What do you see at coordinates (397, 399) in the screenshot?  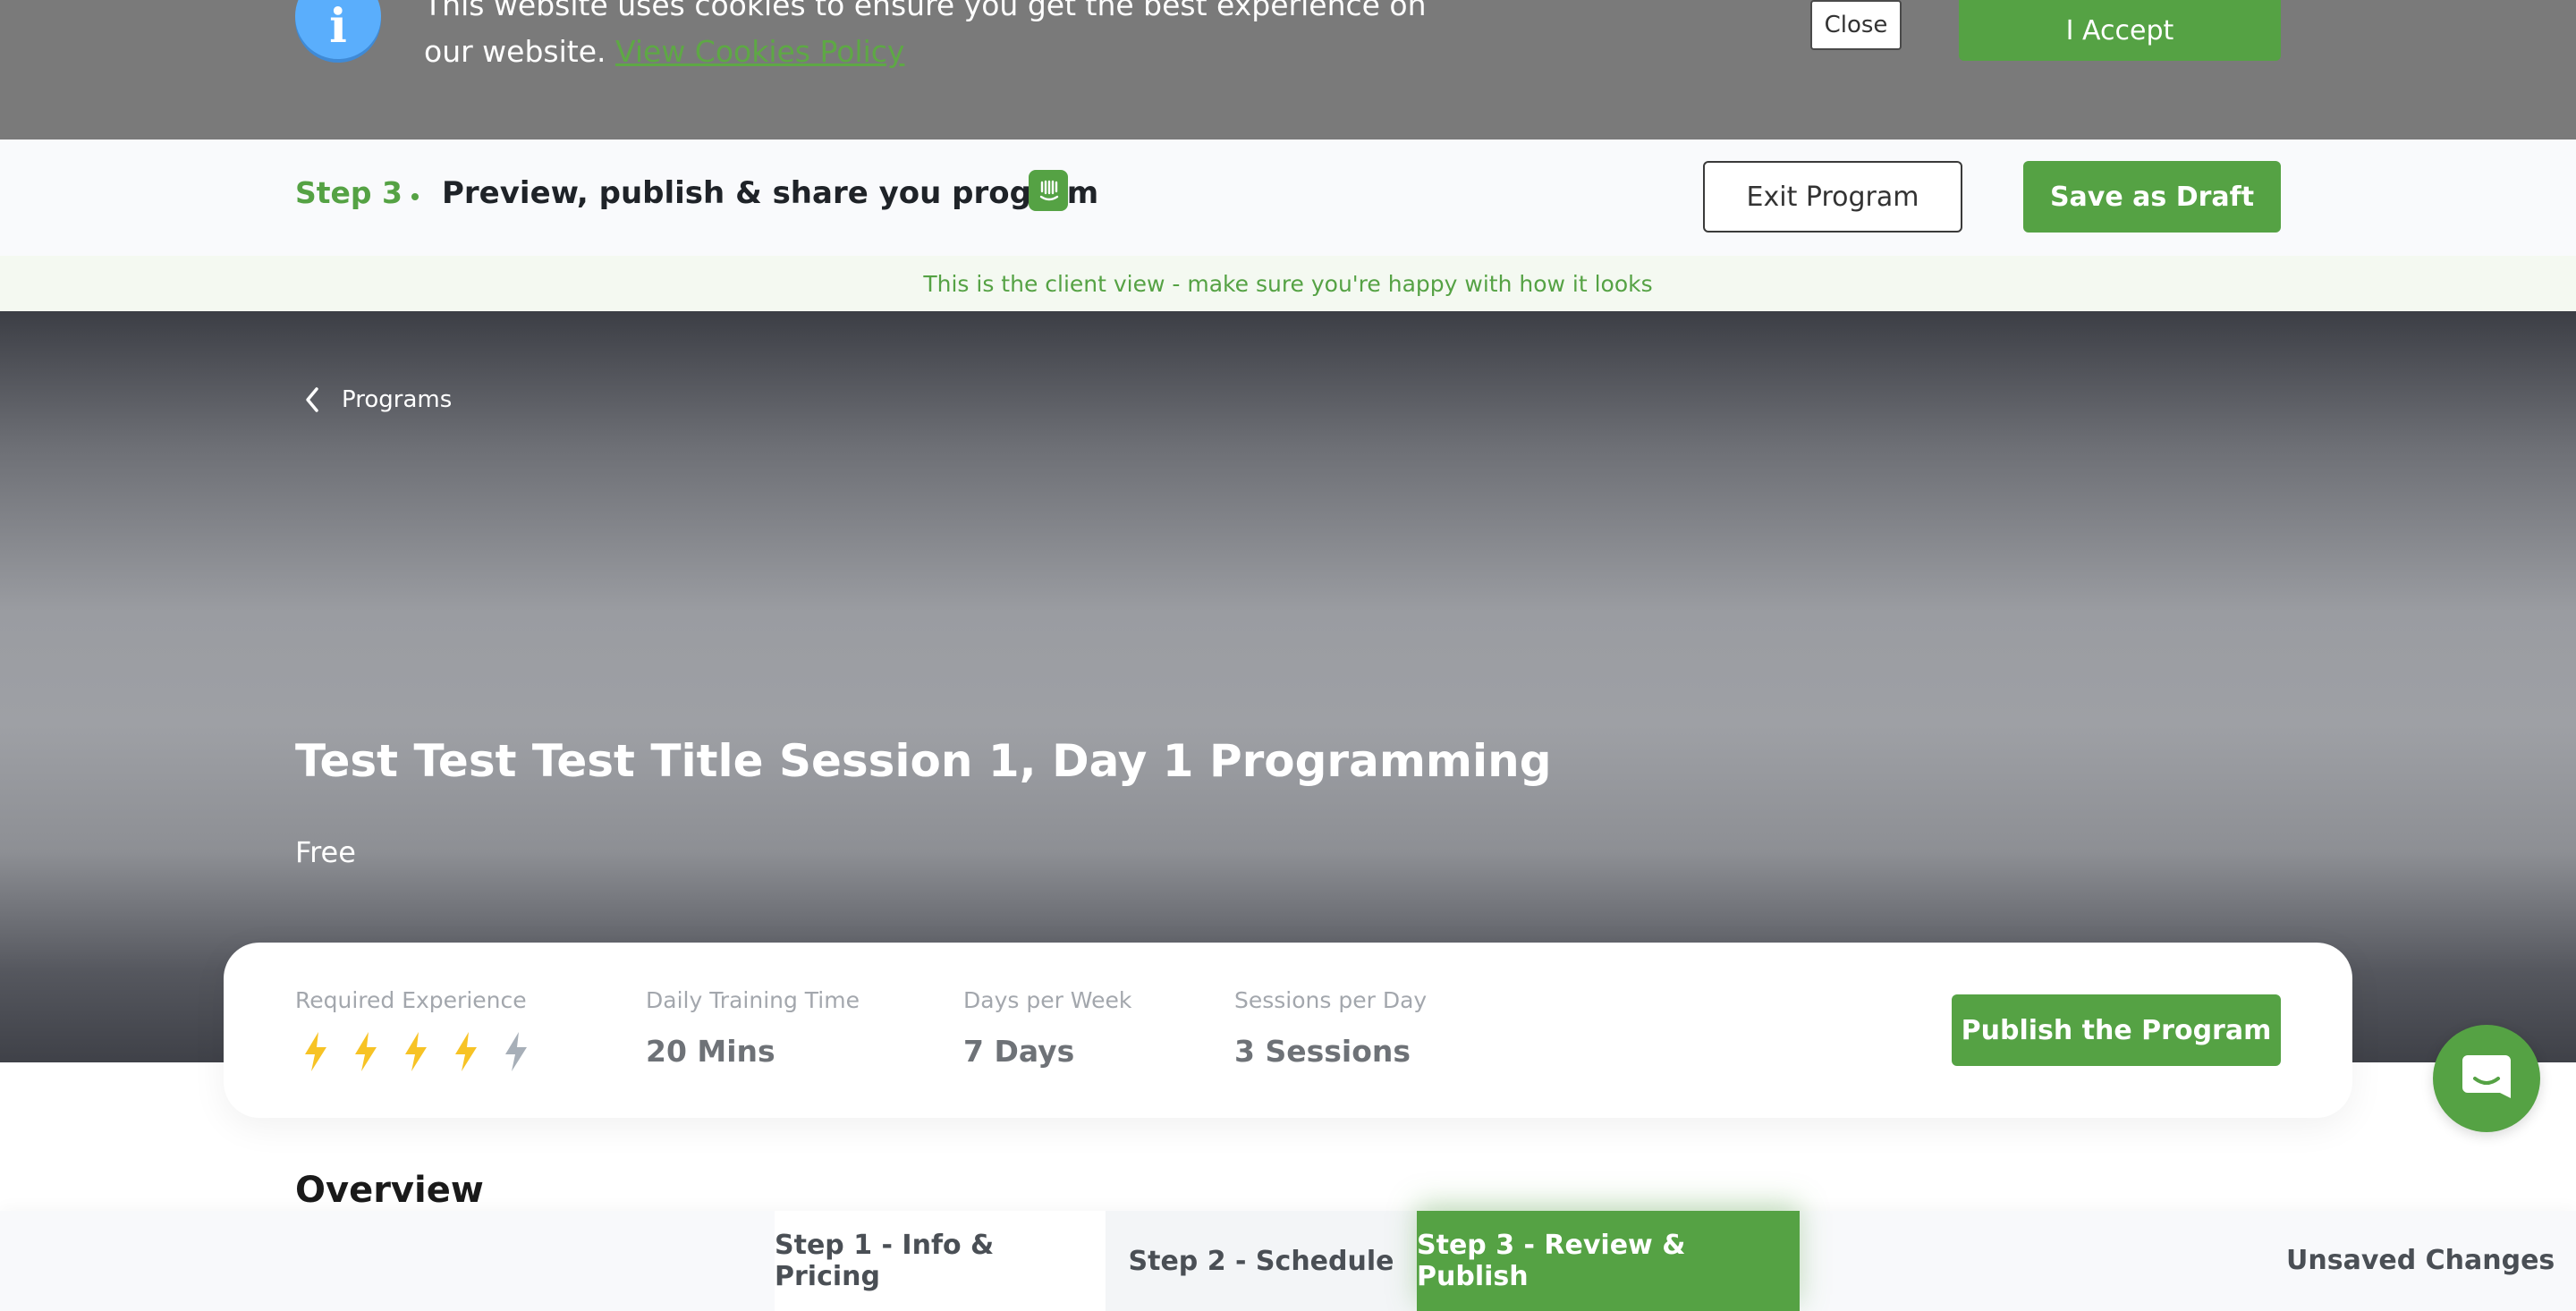 I see `back-link-label: Programs` at bounding box center [397, 399].